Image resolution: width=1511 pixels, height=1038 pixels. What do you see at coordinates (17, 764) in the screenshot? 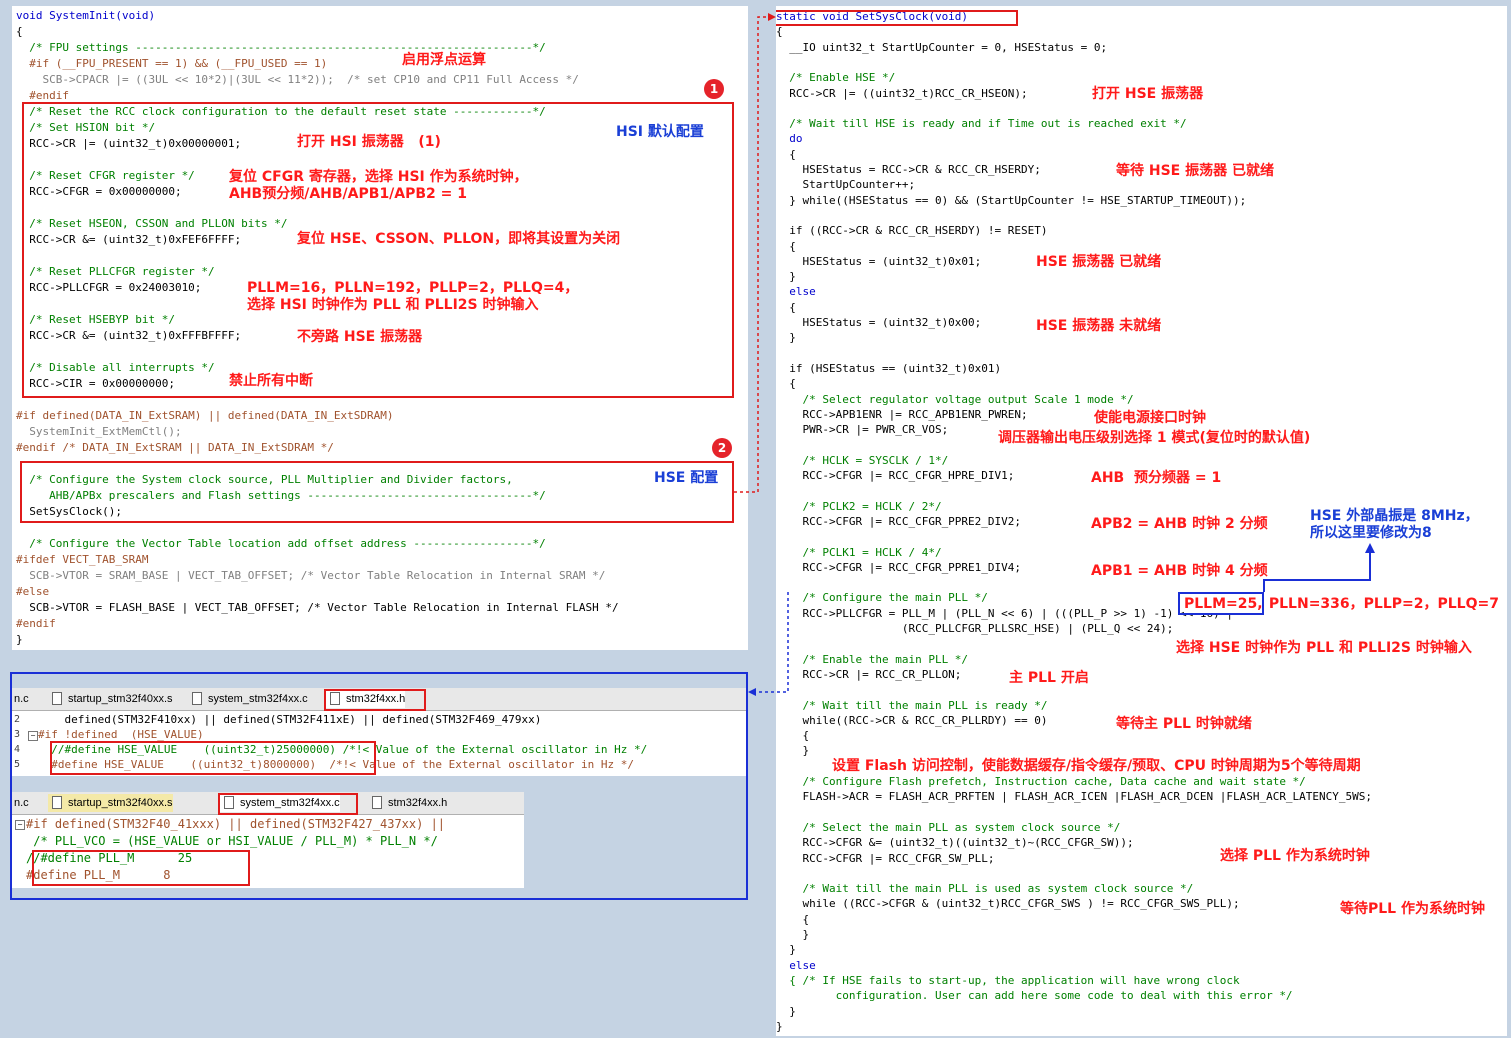
I see `line-number: 5` at bounding box center [17, 764].